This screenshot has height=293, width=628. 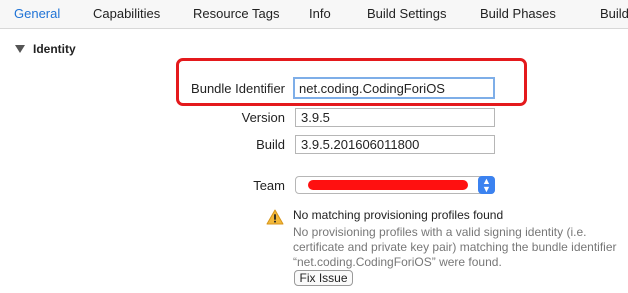 What do you see at coordinates (275, 217) in the screenshot?
I see `warning-icon` at bounding box center [275, 217].